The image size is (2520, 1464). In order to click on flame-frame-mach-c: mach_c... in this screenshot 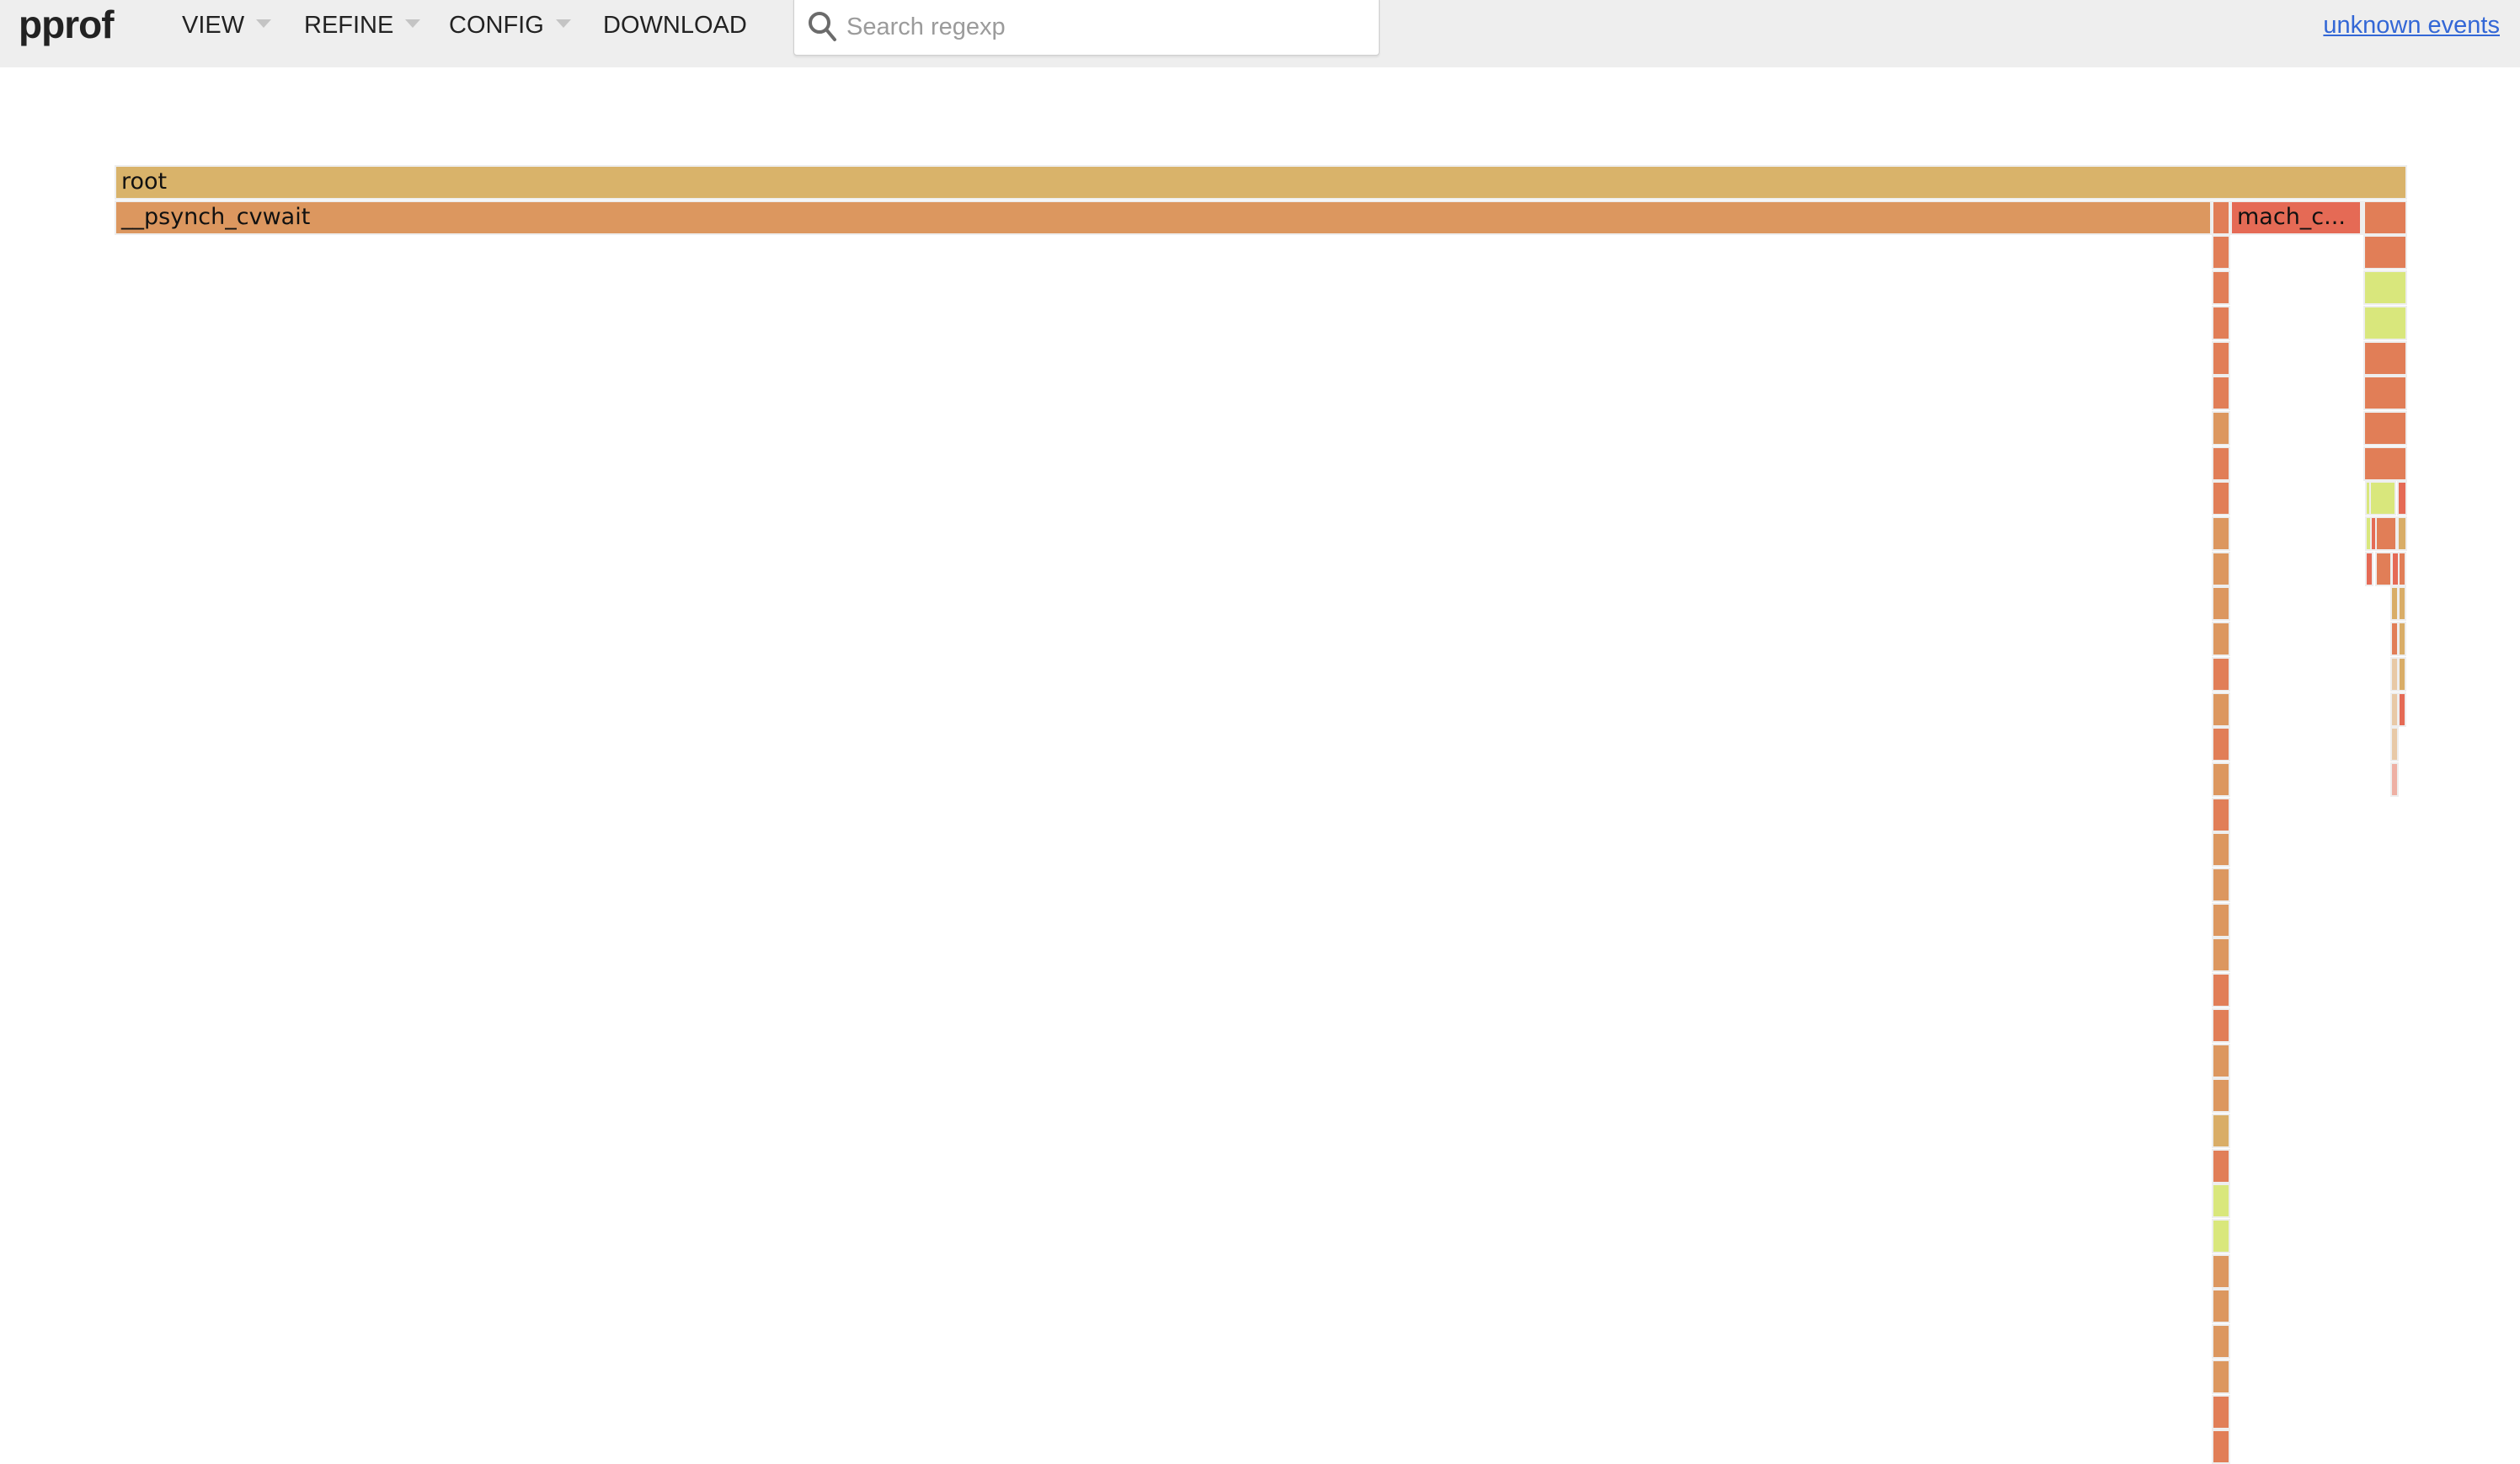, I will do `click(2296, 217)`.